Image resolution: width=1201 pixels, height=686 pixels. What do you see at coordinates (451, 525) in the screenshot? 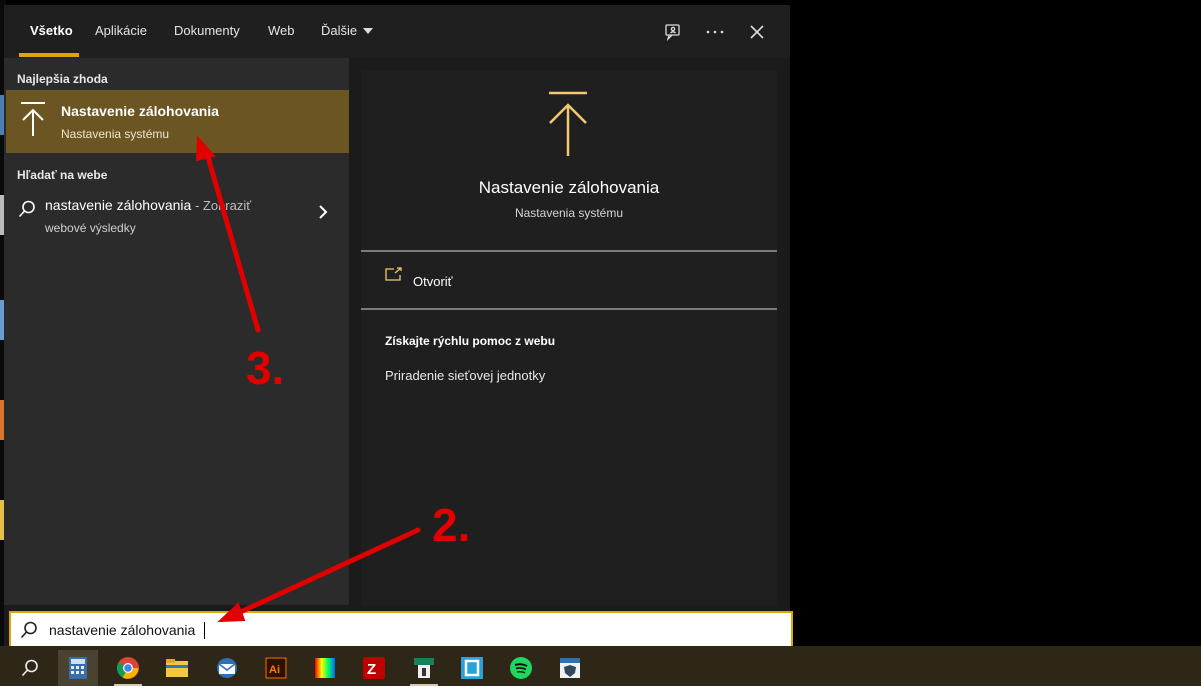
I see `annotation-step-2: 2.` at bounding box center [451, 525].